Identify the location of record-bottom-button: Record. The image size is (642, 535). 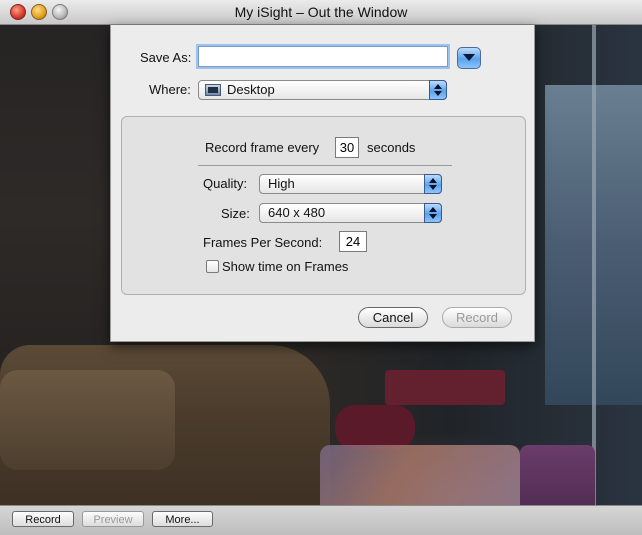
(43, 519).